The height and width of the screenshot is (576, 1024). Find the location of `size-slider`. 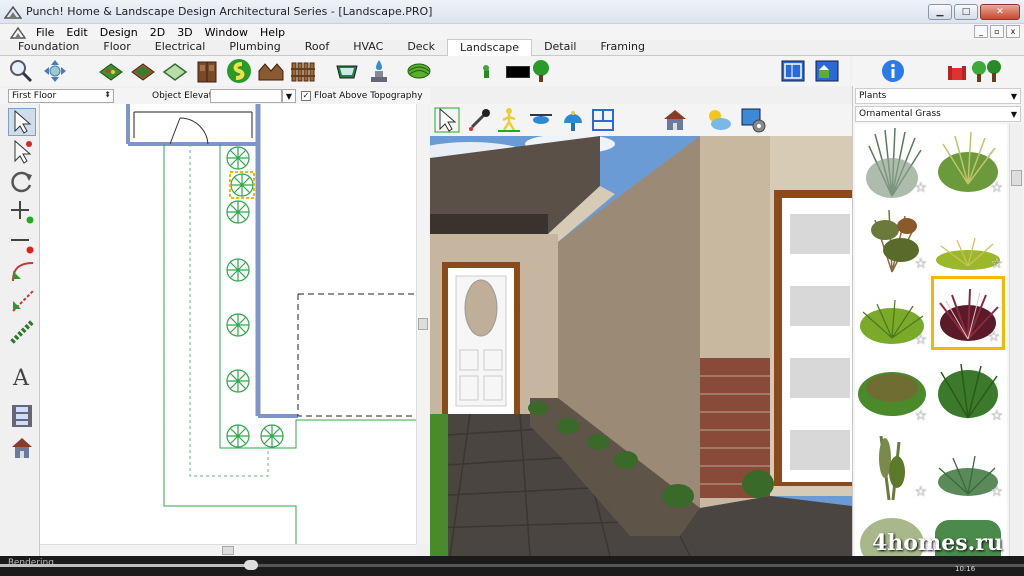

size-slider is located at coordinates (518, 72).